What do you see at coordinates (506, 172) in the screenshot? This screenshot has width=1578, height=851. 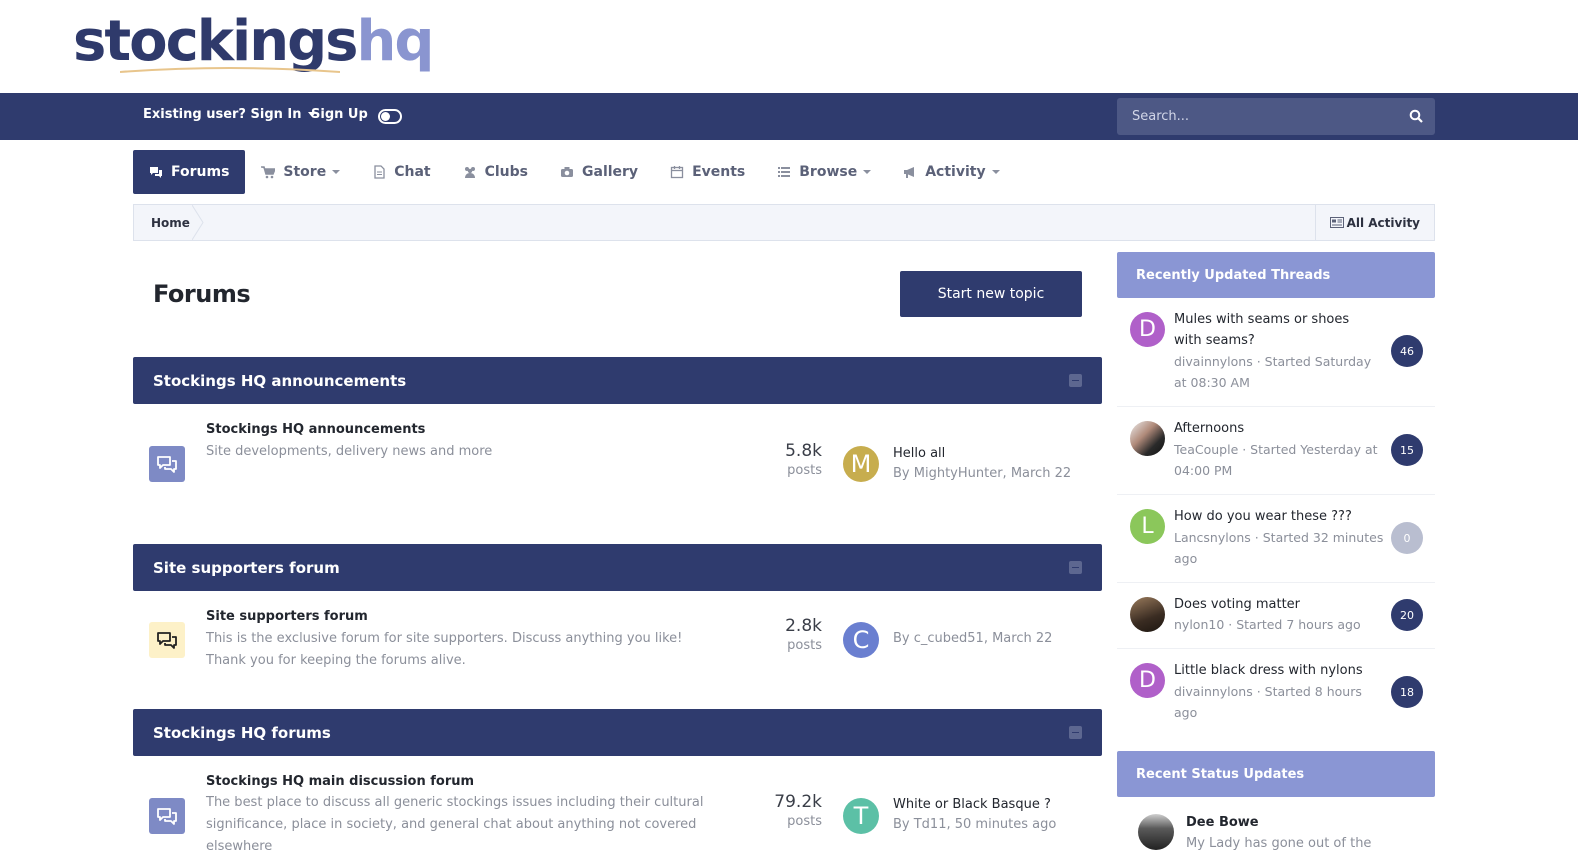 I see `nav-label: Clubs` at bounding box center [506, 172].